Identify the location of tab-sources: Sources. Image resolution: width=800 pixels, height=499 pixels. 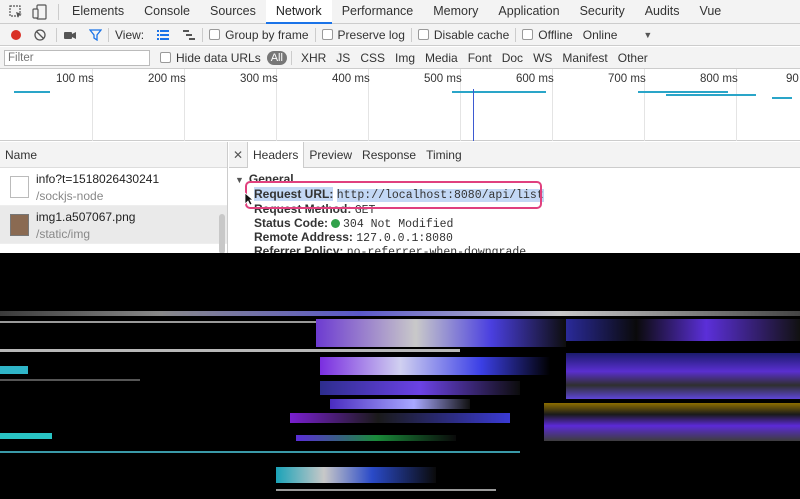
(233, 12).